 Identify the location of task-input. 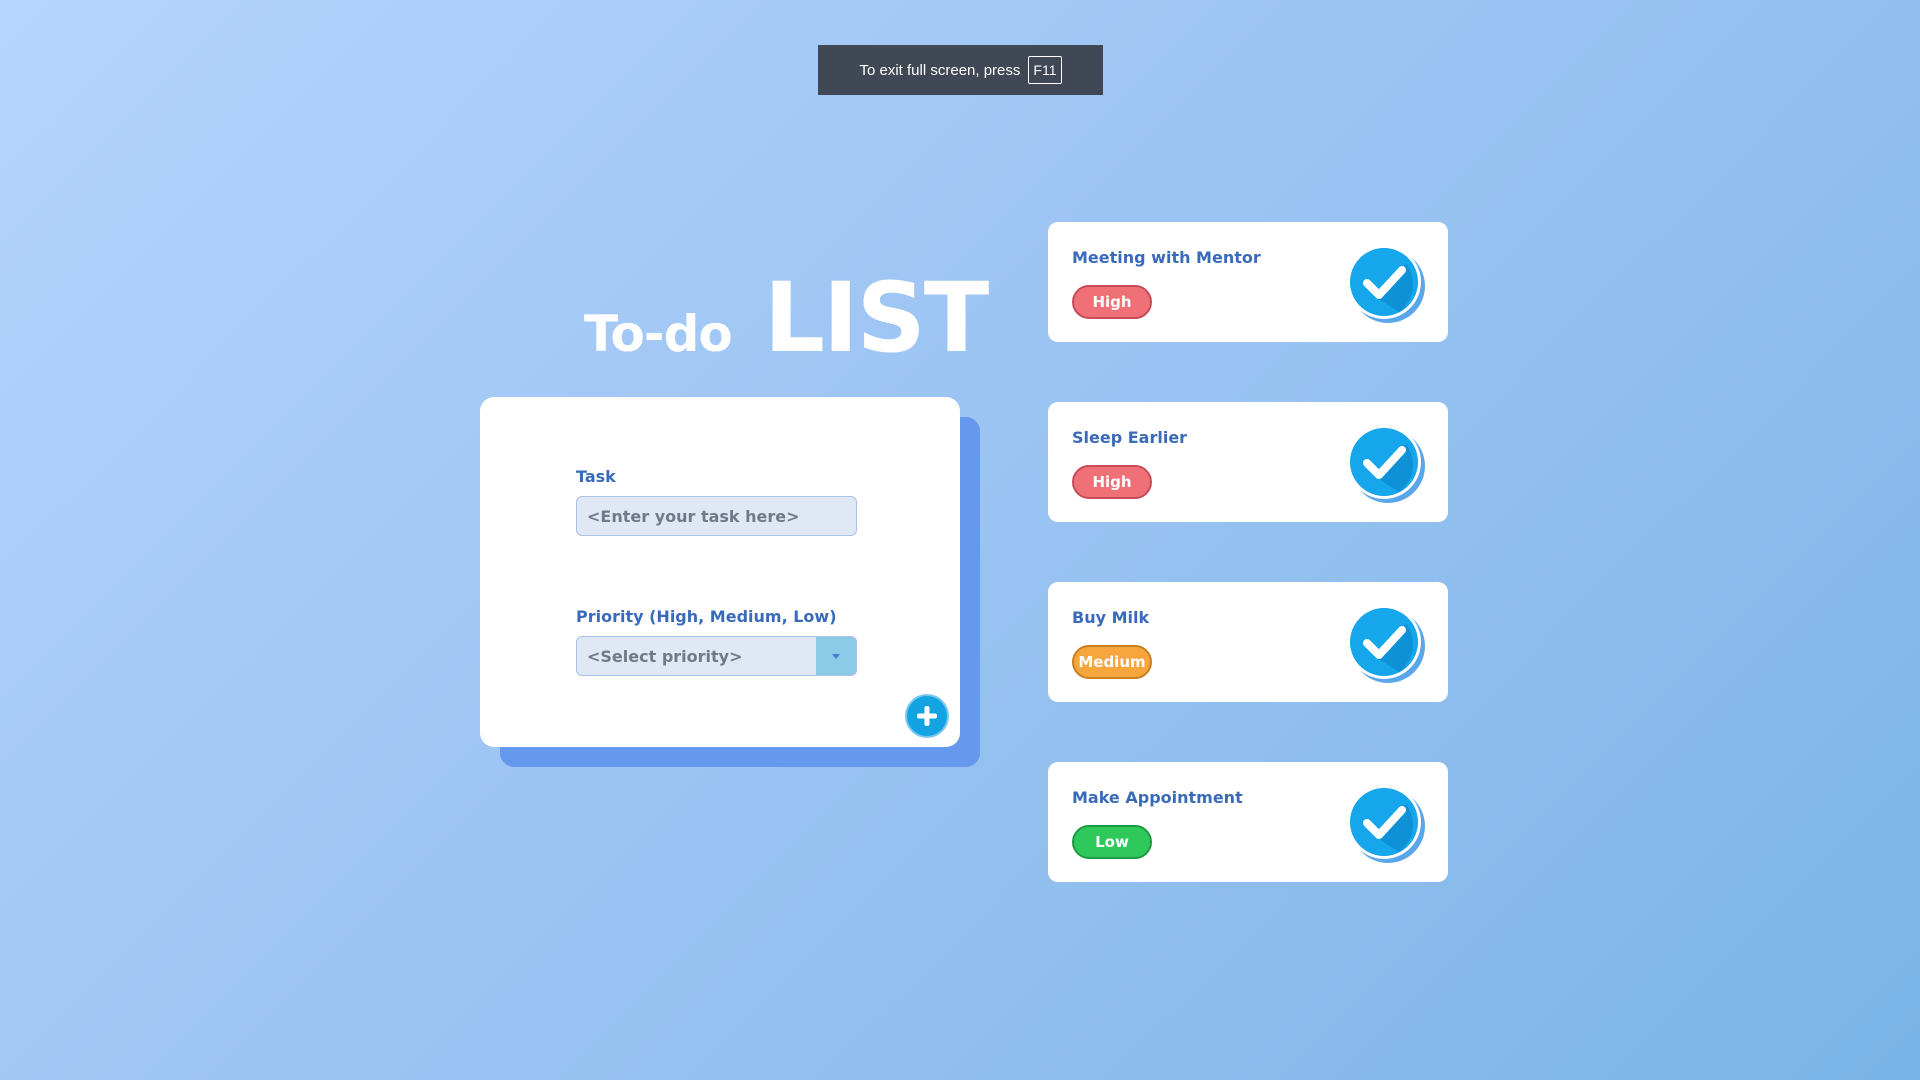
(716, 516).